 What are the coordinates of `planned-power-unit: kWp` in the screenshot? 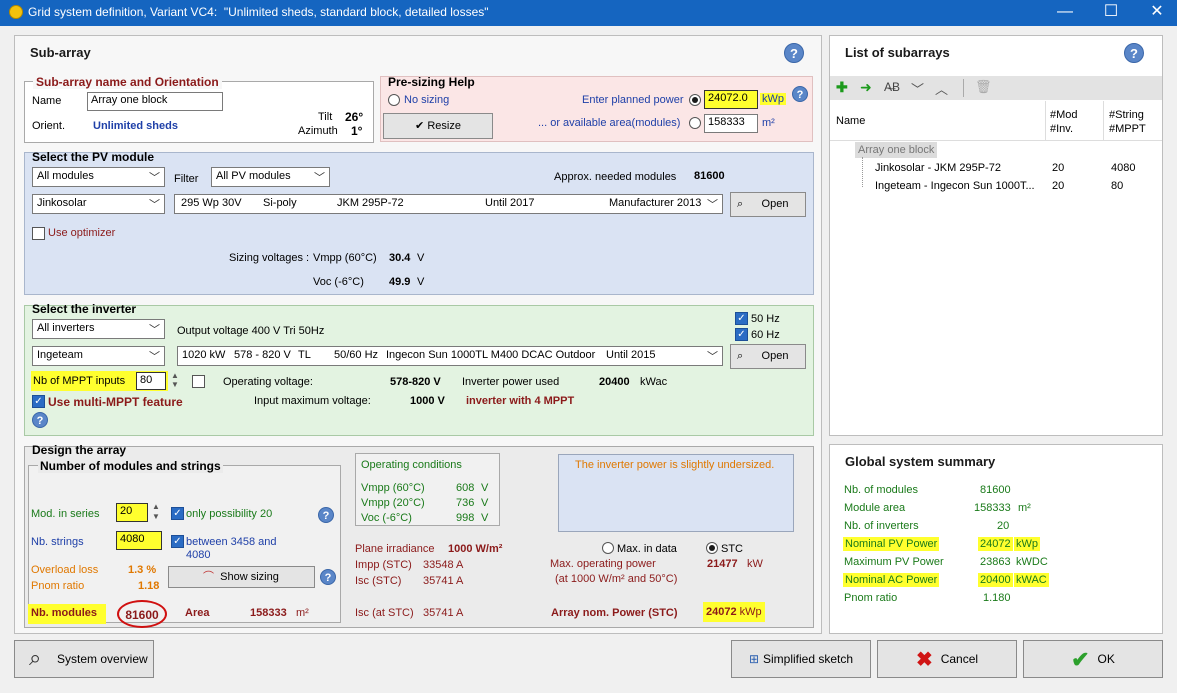 It's located at (773, 99).